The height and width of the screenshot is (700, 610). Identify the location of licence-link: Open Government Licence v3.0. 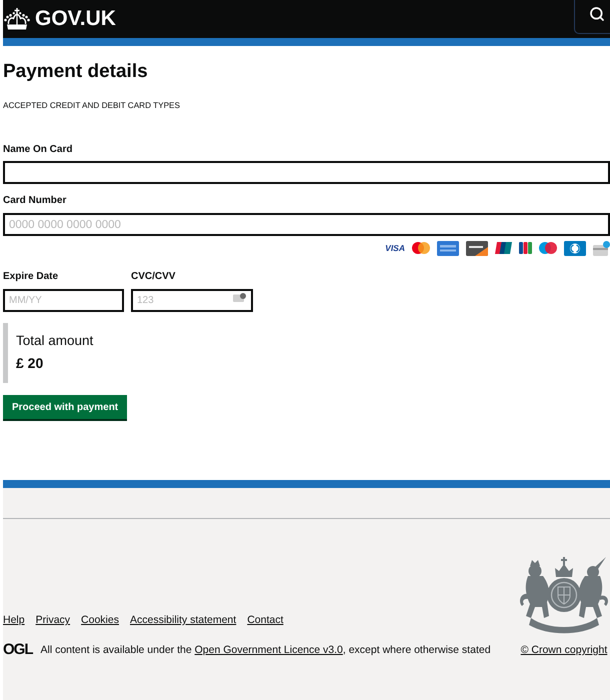
(268, 650).